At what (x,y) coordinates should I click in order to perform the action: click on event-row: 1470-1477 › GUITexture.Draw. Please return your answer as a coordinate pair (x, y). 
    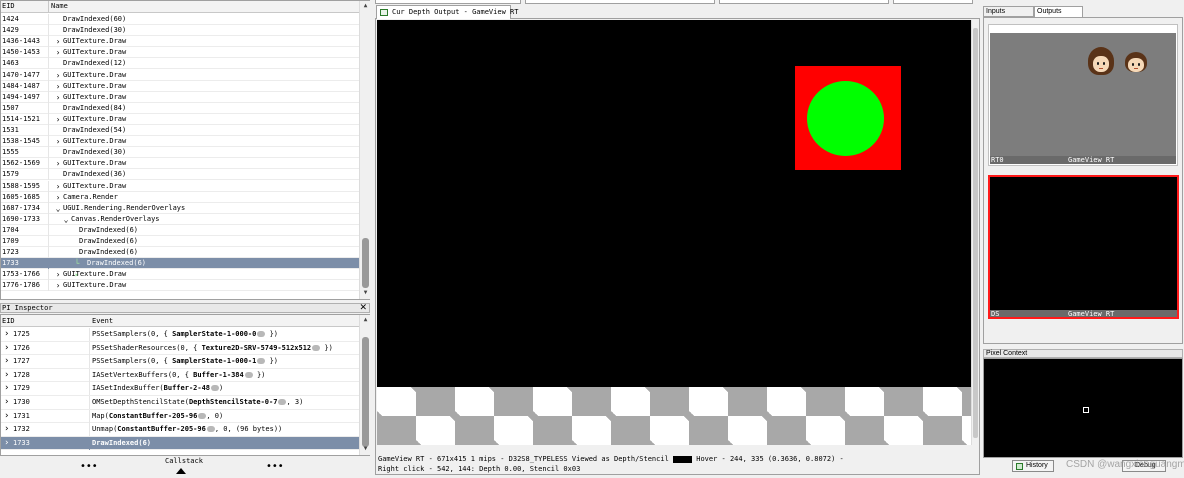
    Looking at the image, I should click on (180, 75).